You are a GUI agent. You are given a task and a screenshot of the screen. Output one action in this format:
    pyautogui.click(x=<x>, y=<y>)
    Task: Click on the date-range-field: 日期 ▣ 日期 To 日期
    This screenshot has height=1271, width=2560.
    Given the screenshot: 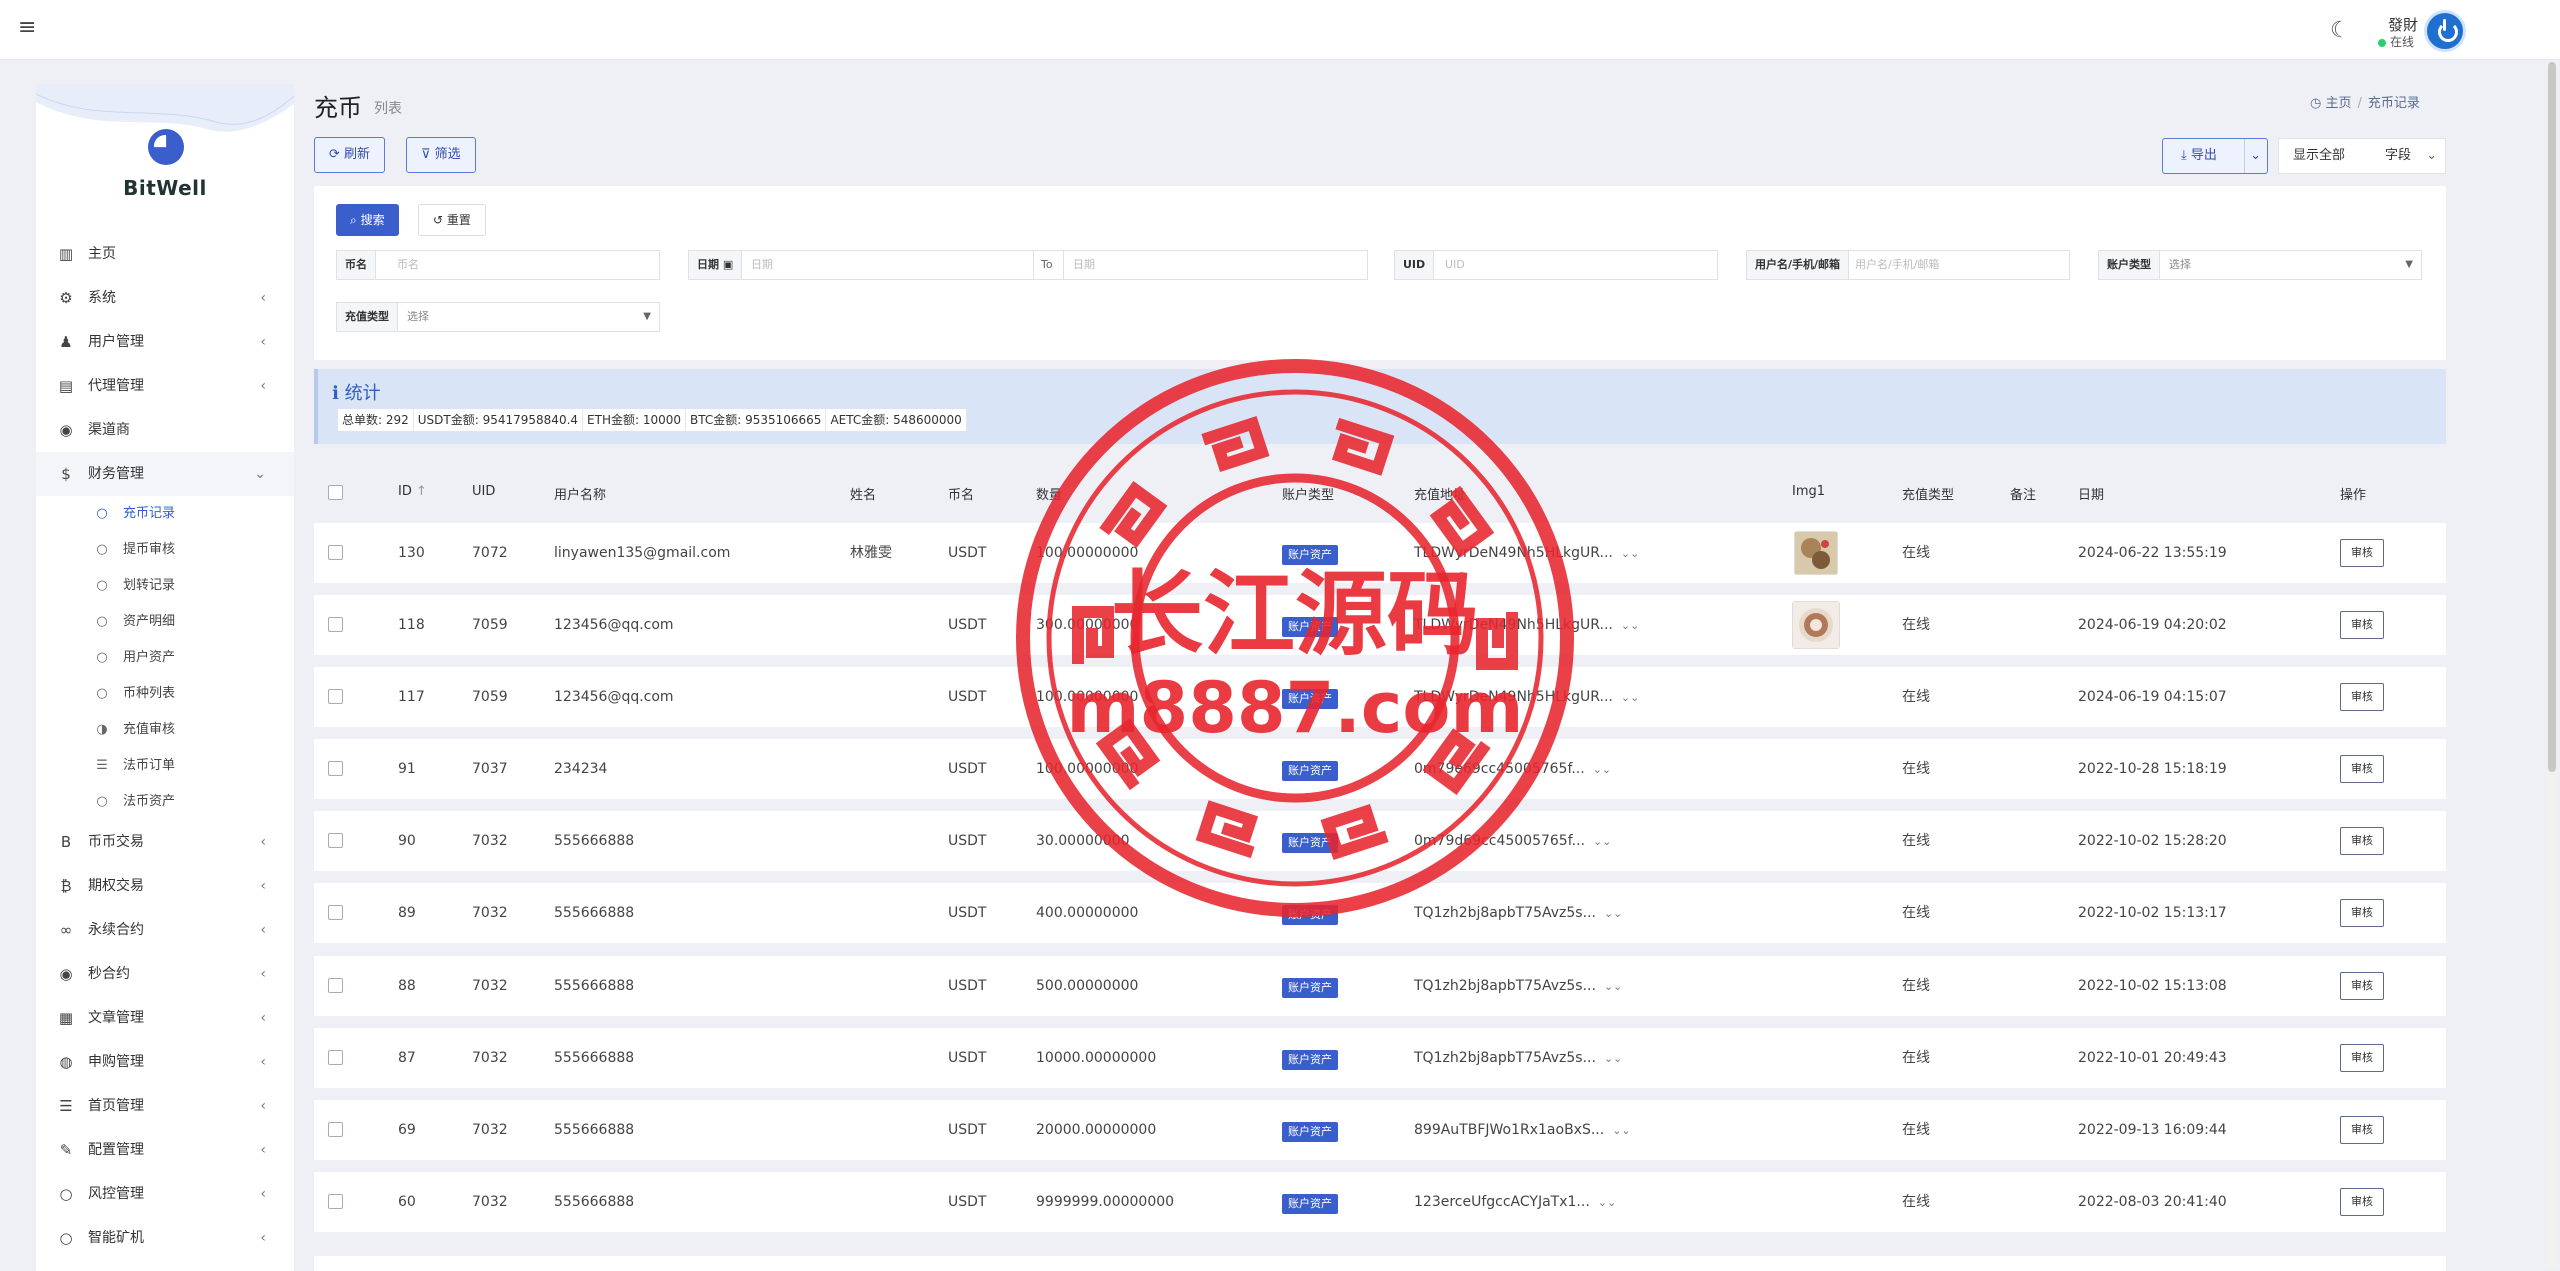 What is the action you would take?
    pyautogui.click(x=1028, y=265)
    